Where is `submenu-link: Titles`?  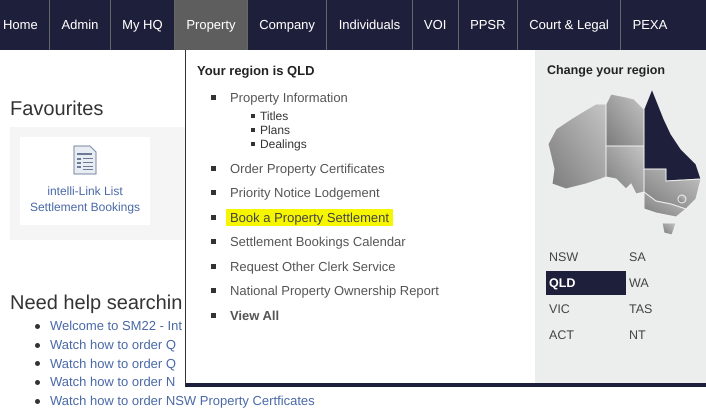
submenu-link: Titles is located at coordinates (274, 116).